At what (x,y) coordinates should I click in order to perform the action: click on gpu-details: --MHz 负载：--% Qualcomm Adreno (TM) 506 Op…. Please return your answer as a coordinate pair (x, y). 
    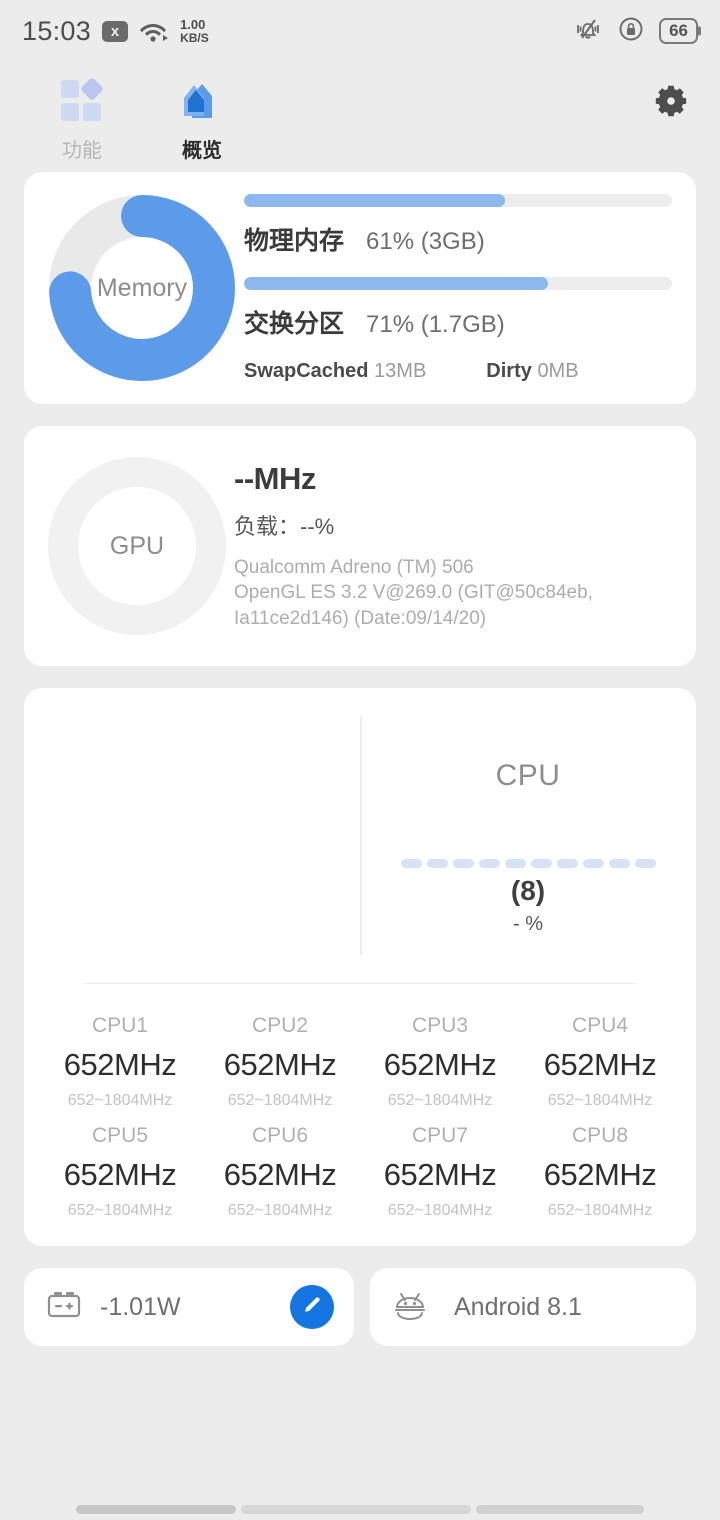
    Looking at the image, I should click on (449, 546).